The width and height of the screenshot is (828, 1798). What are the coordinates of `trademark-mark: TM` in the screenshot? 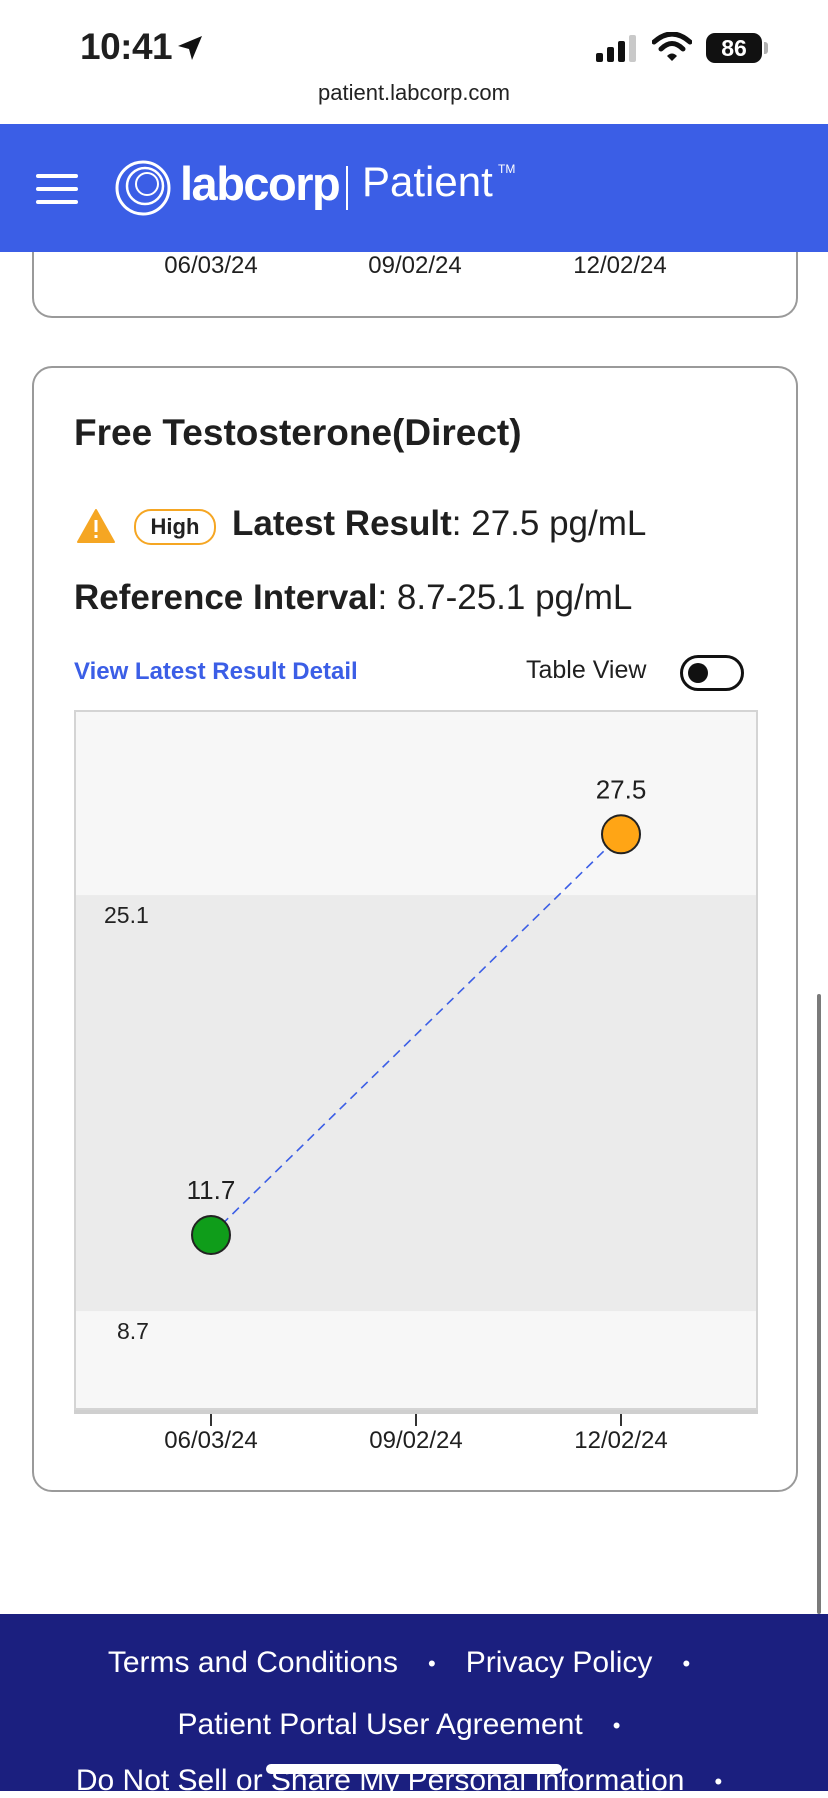 It's located at (507, 169).